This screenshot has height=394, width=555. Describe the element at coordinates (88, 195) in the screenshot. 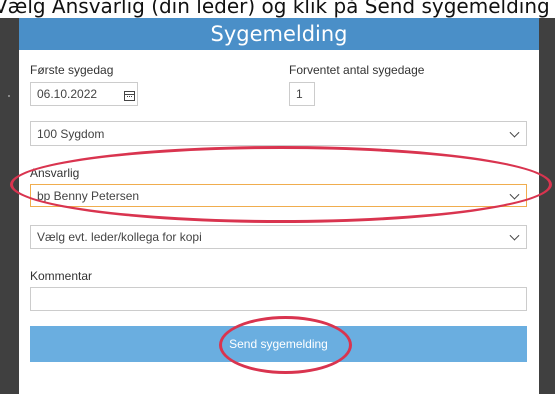

I see `responsible-value: bp Benny Petersen` at that location.